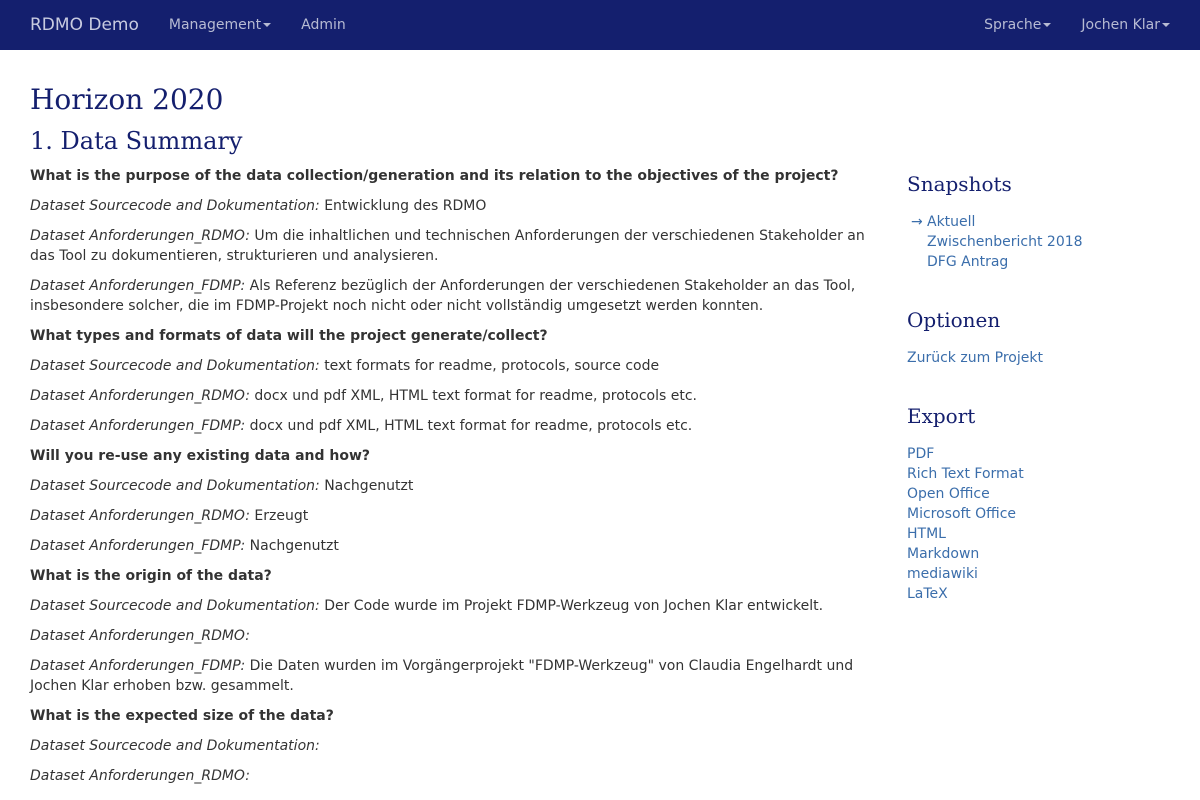  I want to click on export-heading: Export, so click(941, 416).